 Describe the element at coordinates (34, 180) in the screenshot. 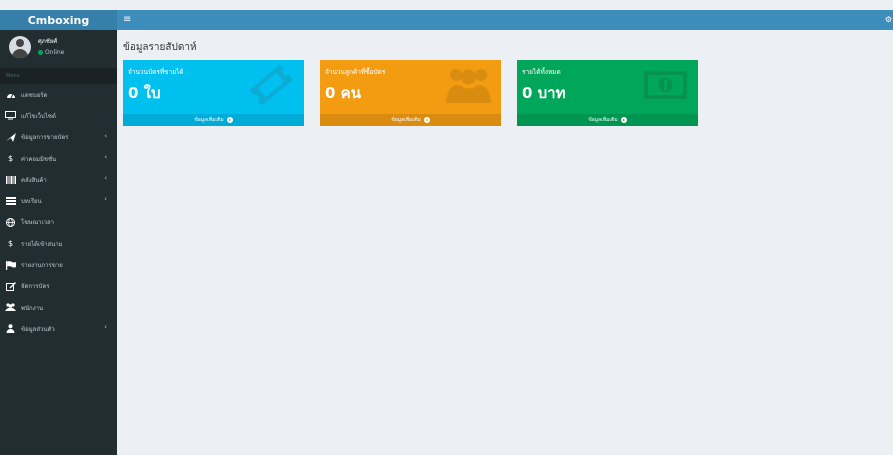

I see `sidebar-item-label: คลังสินค้า` at that location.